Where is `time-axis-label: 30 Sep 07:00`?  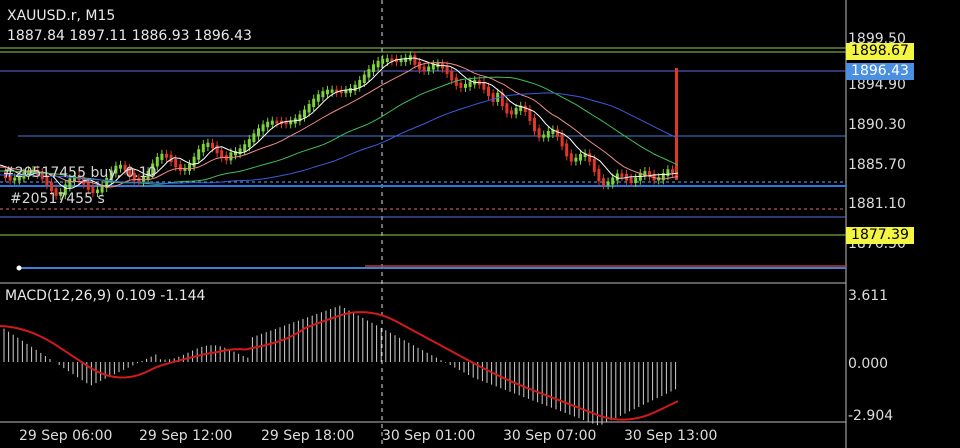
time-axis-label: 30 Sep 07:00 is located at coordinates (550, 436).